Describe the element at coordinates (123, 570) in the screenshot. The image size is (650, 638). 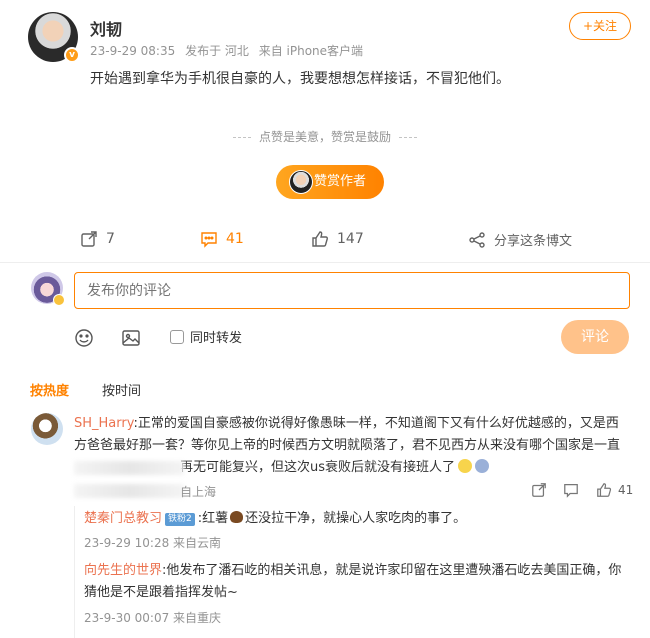
I see `reply-username: 向先生的世界` at that location.